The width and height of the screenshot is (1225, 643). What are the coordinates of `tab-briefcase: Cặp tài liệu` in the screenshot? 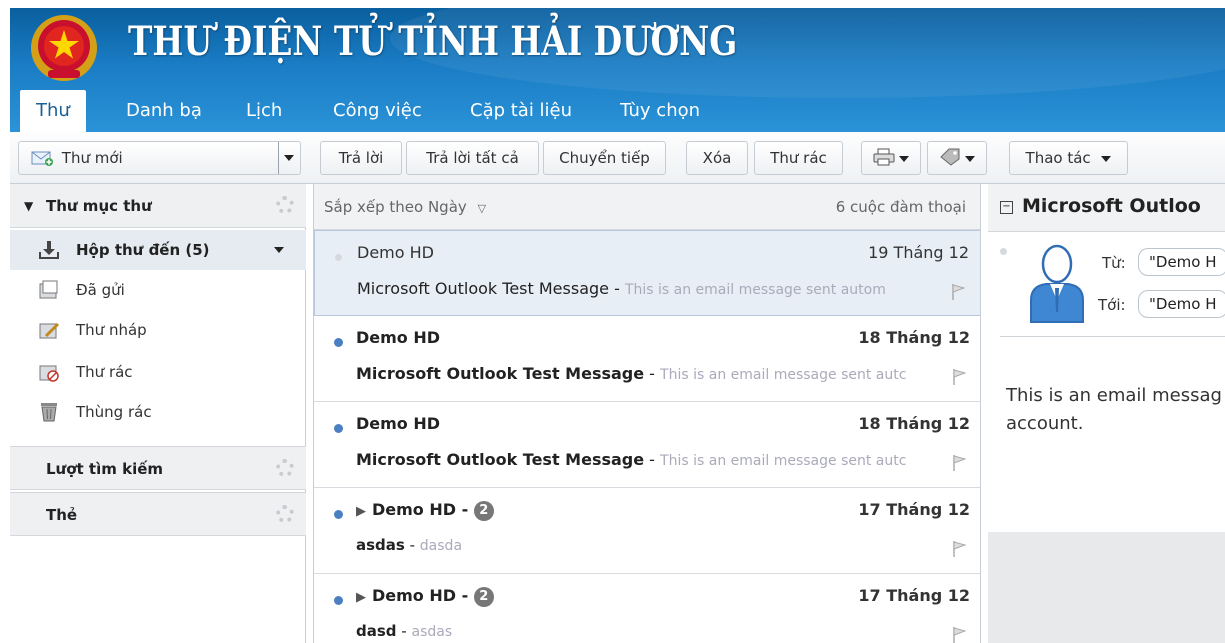 It's located at (521, 111).